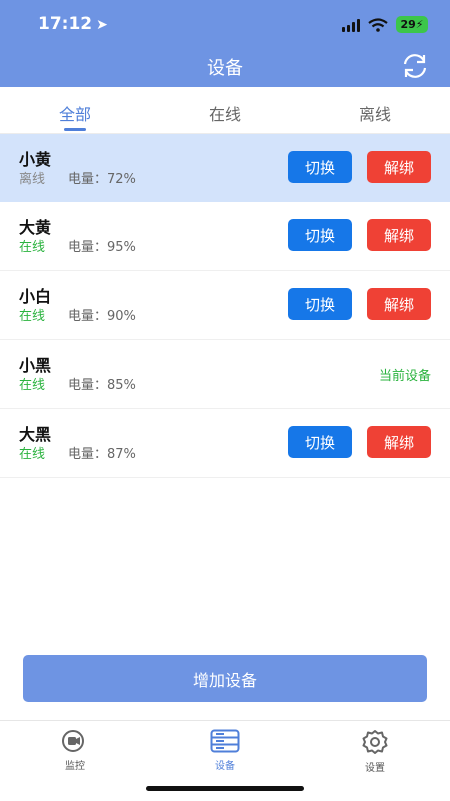 The height and width of the screenshot is (801, 450). Describe the element at coordinates (121, 454) in the screenshot. I see `battery-value: 87%` at that location.